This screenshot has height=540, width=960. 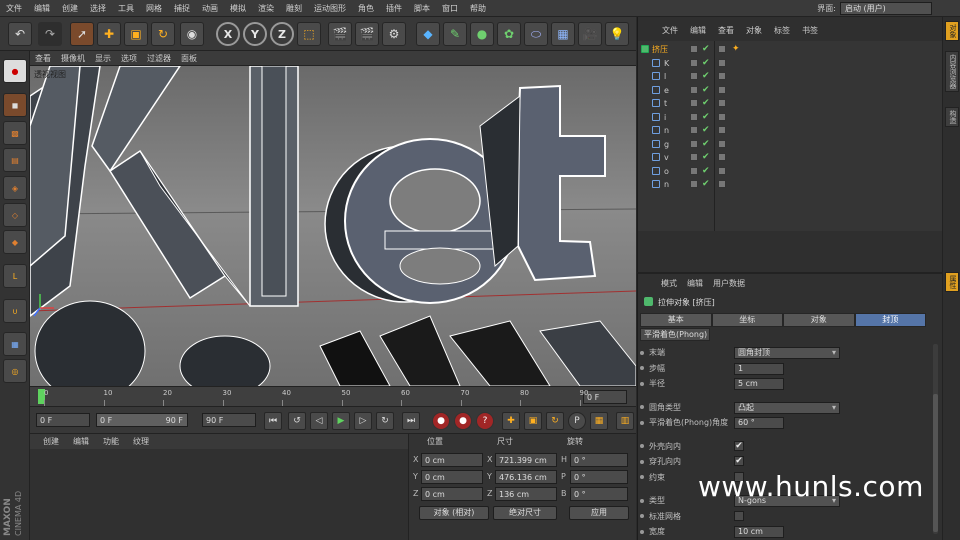 I want to click on light-icon: 💡, so click(x=617, y=34).